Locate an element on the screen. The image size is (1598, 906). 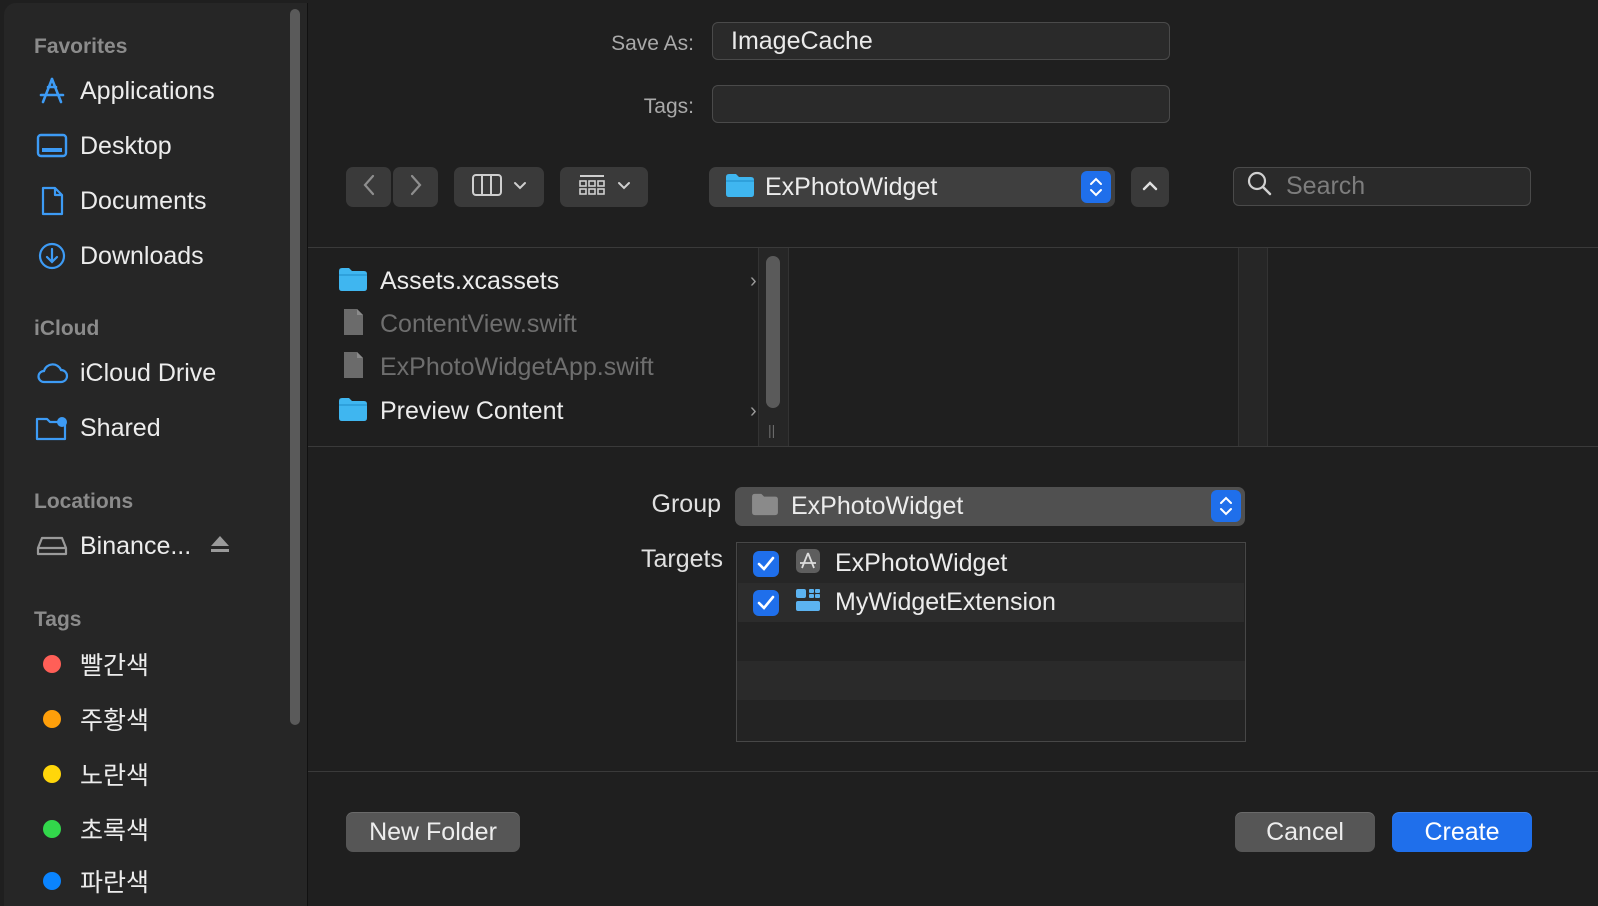
yellow-tag-dot-icon is located at coordinates (52, 774).